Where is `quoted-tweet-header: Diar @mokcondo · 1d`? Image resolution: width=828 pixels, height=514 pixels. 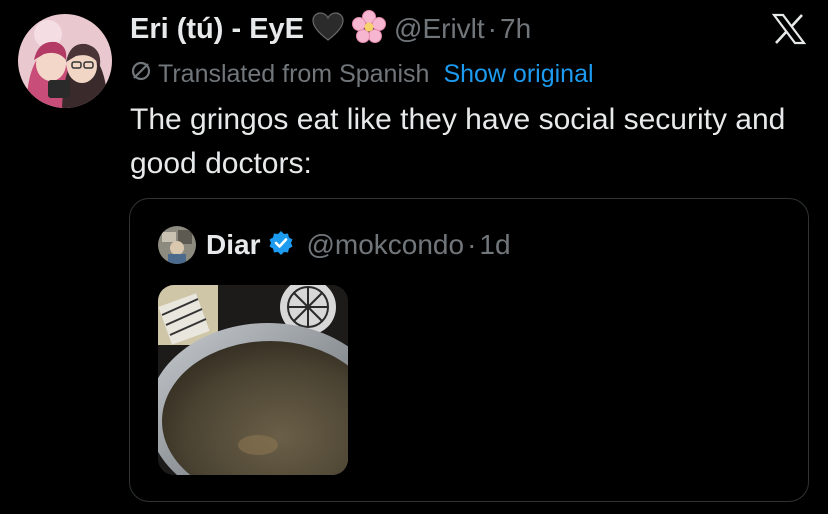
quoted-tweet-header: Diar @mokcondo · 1d is located at coordinates (334, 245).